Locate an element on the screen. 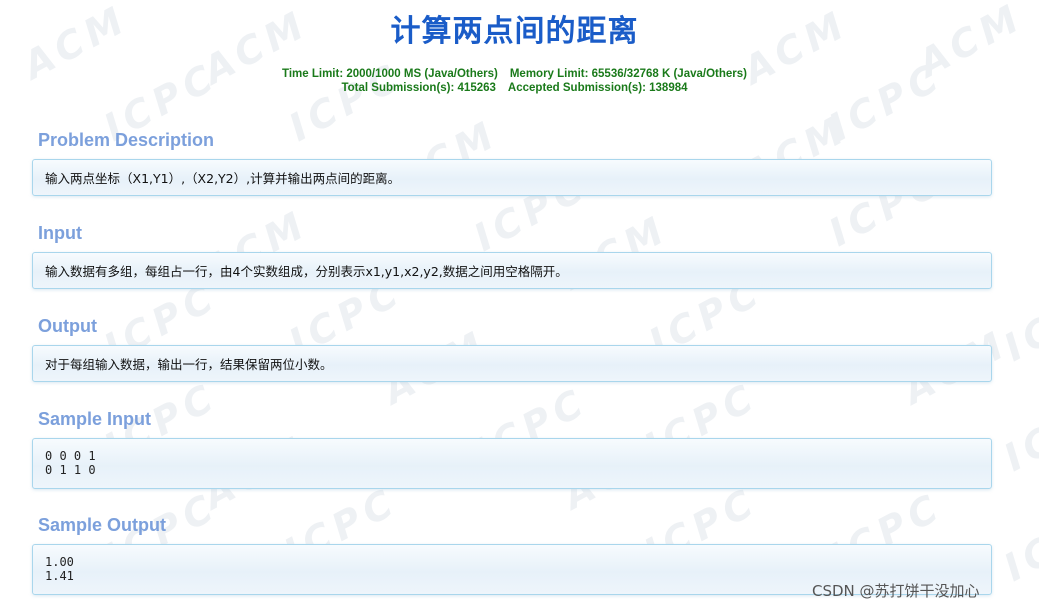 This screenshot has height=609, width=1039. output-text: 对于每组输入数据，输出一行，结果保留两位小数。 is located at coordinates (189, 364).